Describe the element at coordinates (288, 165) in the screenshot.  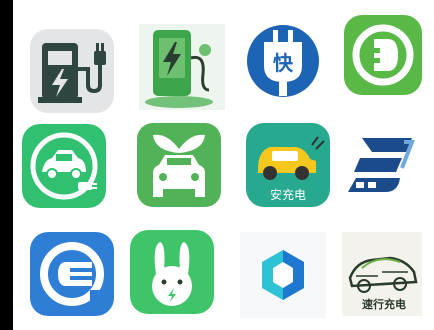
I see `yellow-car-icon: 安充电` at that location.